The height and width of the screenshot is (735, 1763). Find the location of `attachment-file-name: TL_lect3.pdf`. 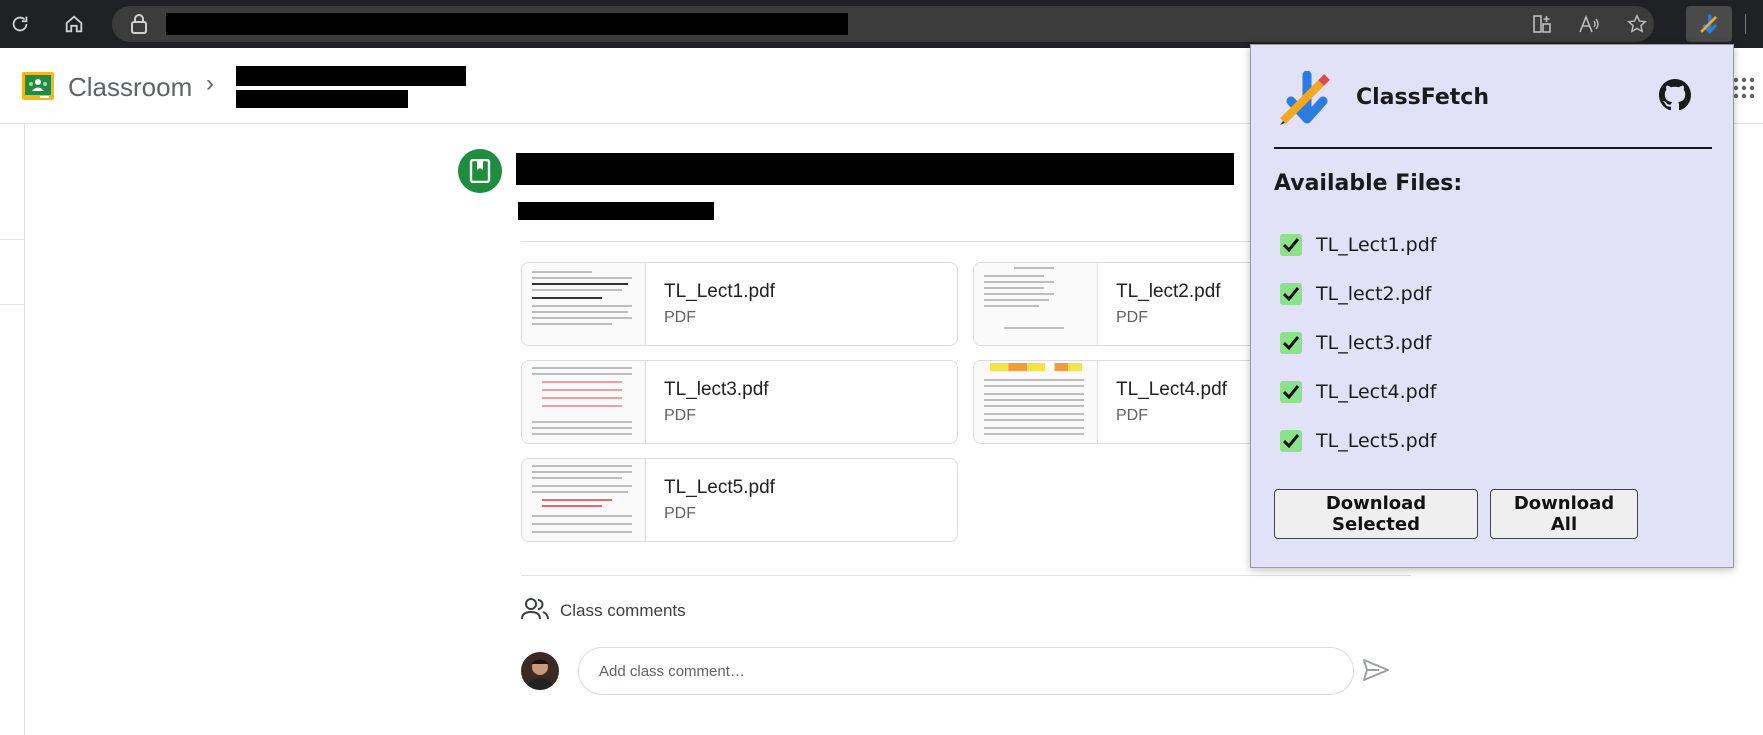

attachment-file-name: TL_lect3.pdf is located at coordinates (716, 389).